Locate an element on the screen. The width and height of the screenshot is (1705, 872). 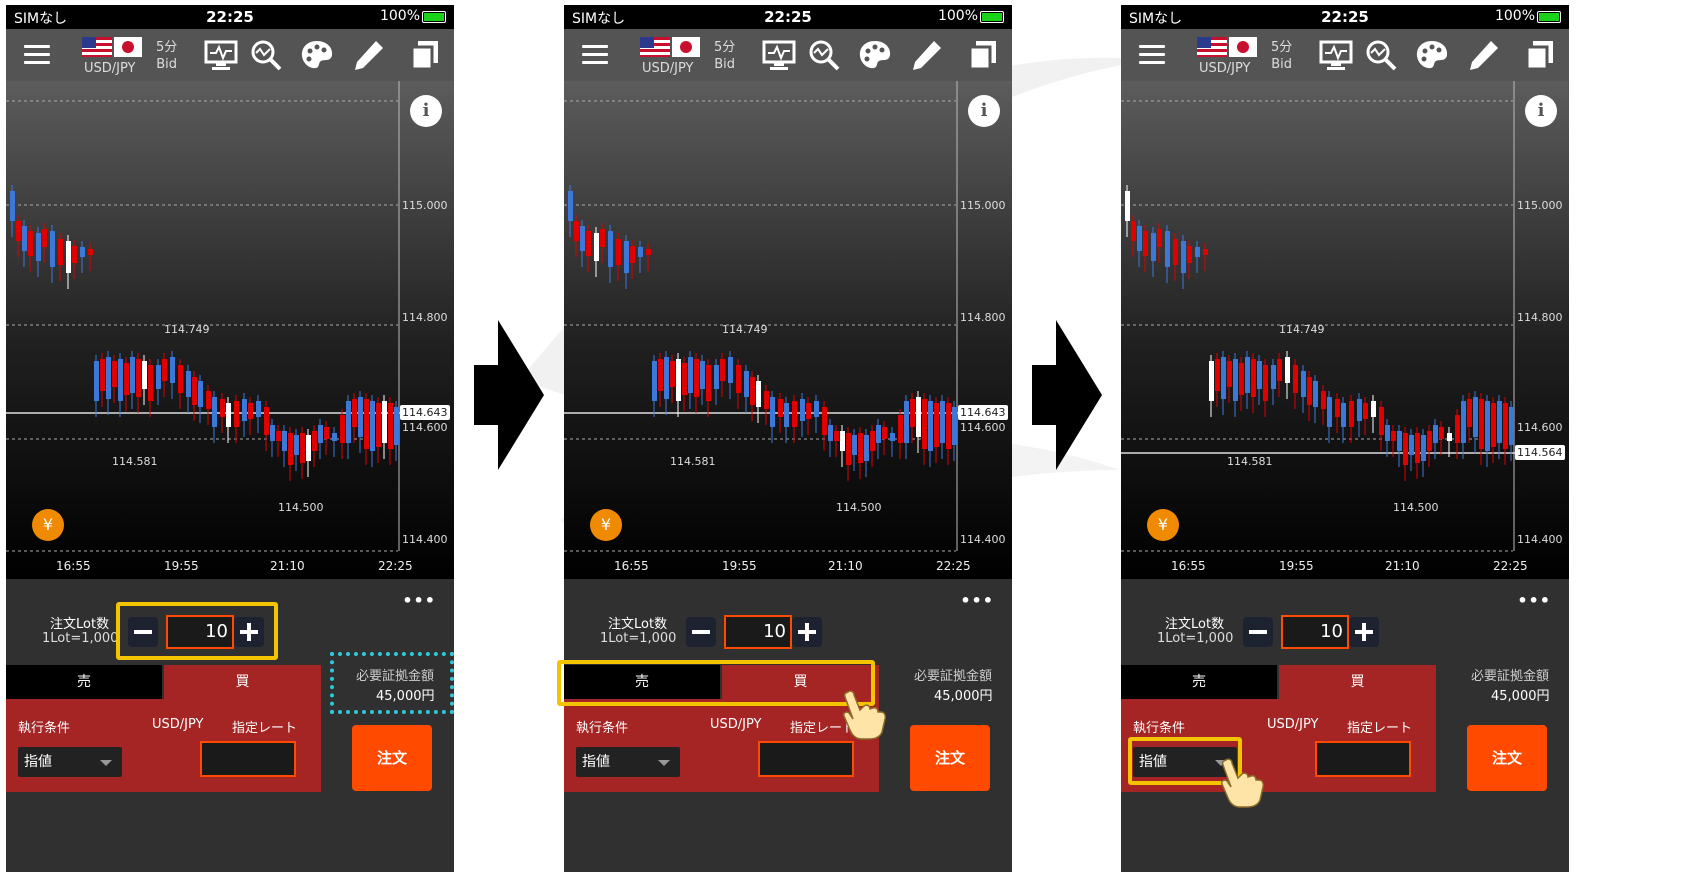
condition-label: 執行条件 is located at coordinates (602, 728).